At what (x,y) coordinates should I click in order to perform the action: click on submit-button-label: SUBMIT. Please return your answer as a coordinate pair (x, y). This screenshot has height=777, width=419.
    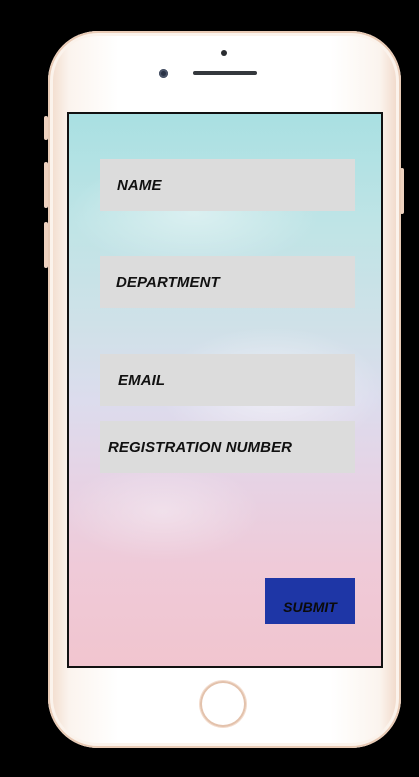
    Looking at the image, I should click on (310, 607).